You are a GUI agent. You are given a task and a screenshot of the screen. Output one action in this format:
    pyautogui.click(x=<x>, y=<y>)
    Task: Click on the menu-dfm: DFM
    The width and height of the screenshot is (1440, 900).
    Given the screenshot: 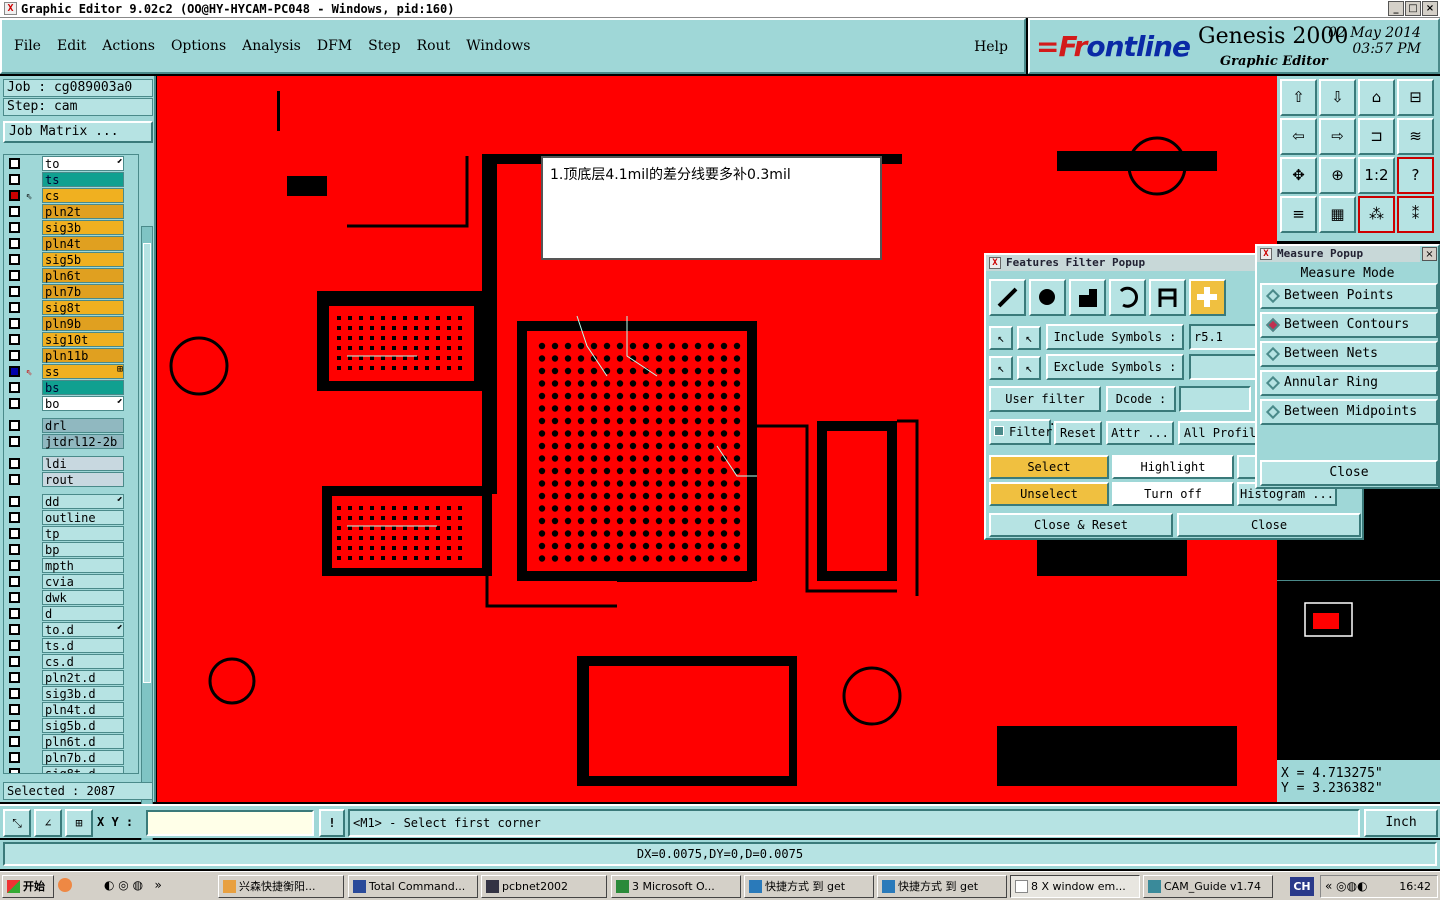 What is the action you would take?
    pyautogui.click(x=334, y=46)
    